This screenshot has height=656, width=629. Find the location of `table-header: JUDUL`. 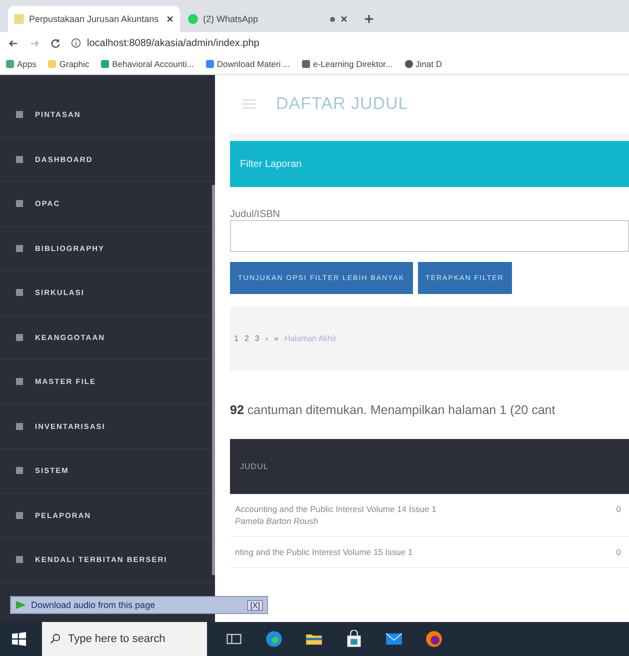

table-header: JUDUL is located at coordinates (429, 466).